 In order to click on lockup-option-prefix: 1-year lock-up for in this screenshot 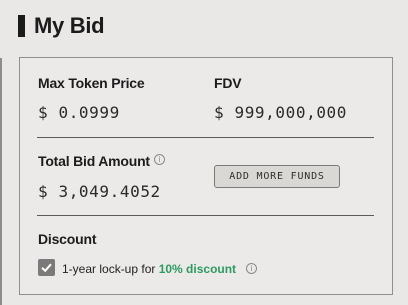, I will do `click(110, 269)`.